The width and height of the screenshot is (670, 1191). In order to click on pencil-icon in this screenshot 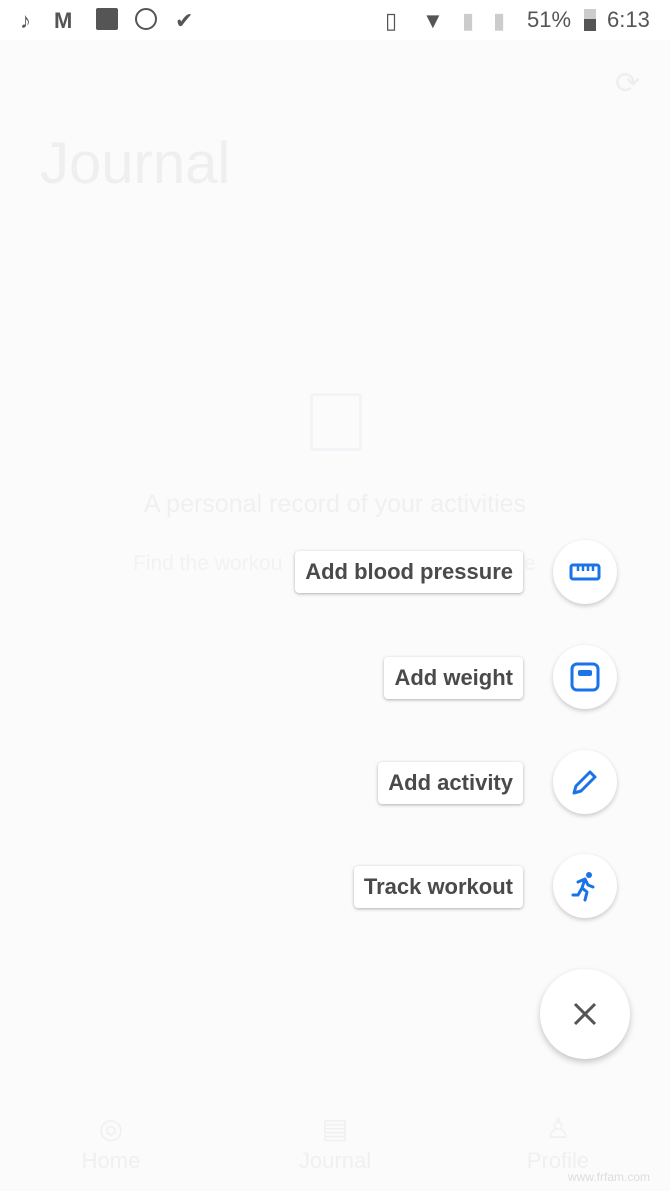, I will do `click(584, 782)`.